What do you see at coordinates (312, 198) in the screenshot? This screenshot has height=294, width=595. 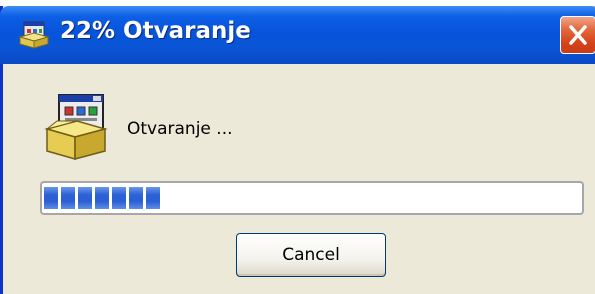 I see `progress-bar` at bounding box center [312, 198].